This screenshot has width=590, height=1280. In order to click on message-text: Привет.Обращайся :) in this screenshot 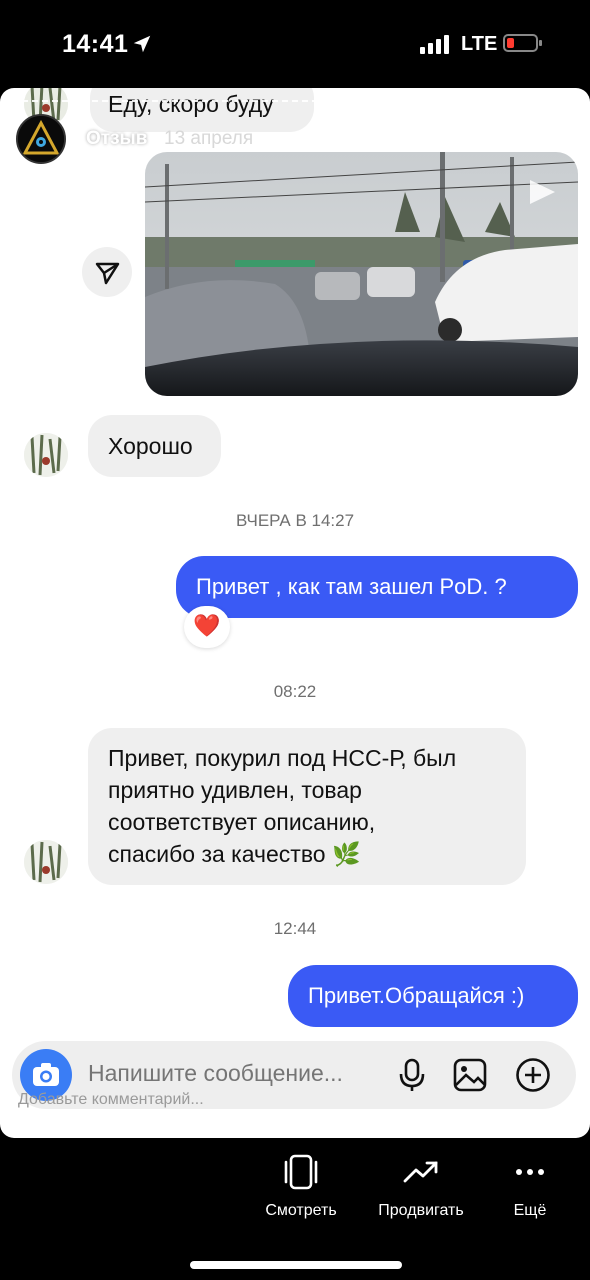, I will do `click(416, 995)`.